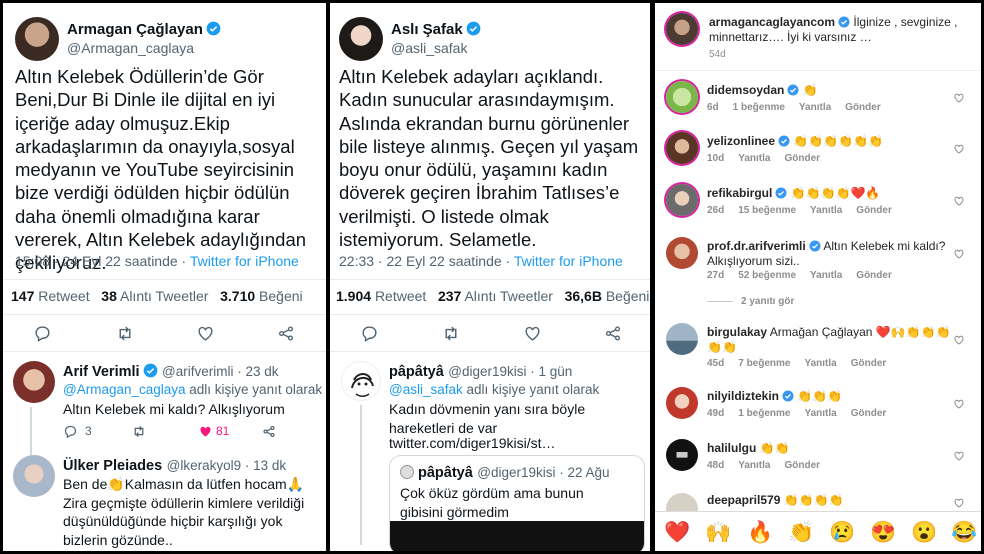 This screenshot has width=984, height=554. I want to click on reply-to-handle: @Armagan_caglaya, so click(124, 389).